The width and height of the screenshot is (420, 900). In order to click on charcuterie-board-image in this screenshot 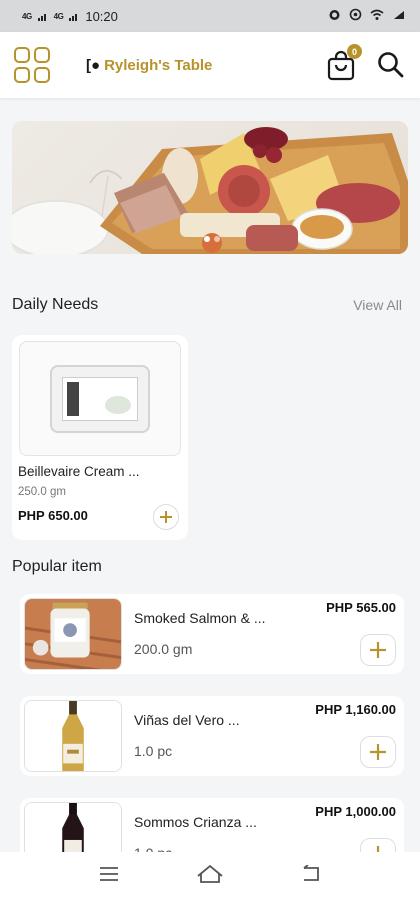, I will do `click(210, 190)`.